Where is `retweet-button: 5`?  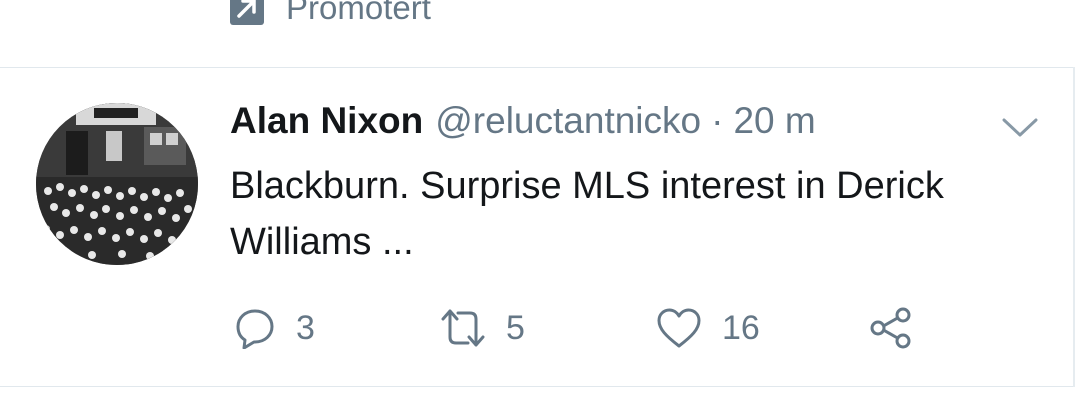 retweet-button: 5 is located at coordinates (482, 328).